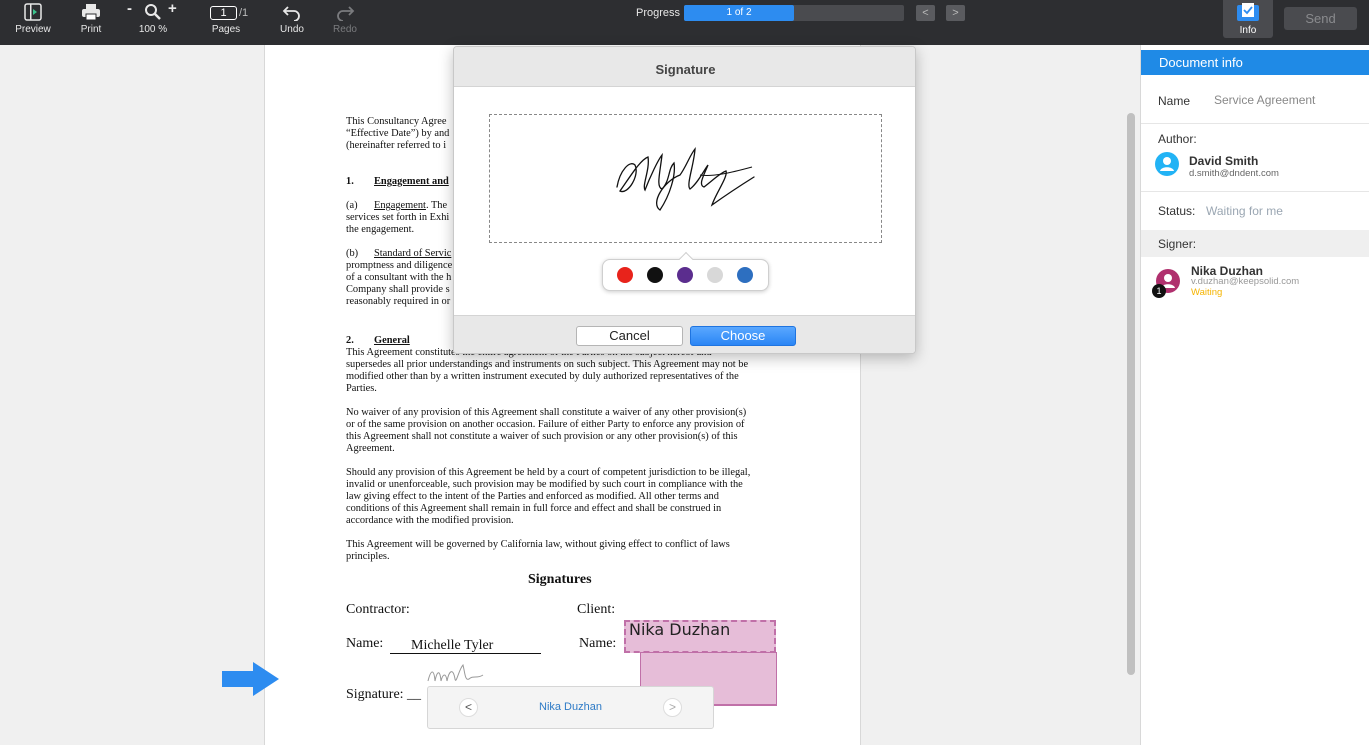 This screenshot has width=1369, height=745. What do you see at coordinates (685, 275) in the screenshot?
I see `color-swatch-purple` at bounding box center [685, 275].